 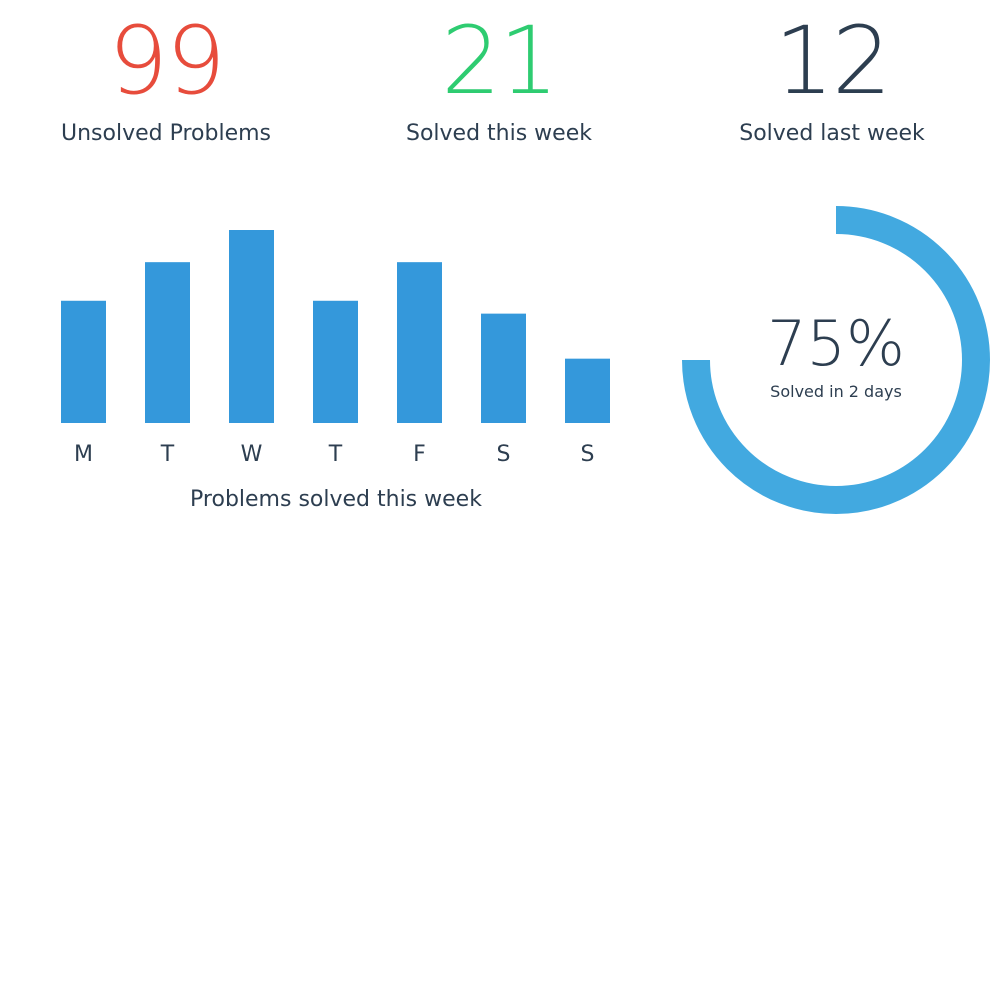 I want to click on stat-solved-this-week: 21 Solved this week, so click(x=499, y=80).